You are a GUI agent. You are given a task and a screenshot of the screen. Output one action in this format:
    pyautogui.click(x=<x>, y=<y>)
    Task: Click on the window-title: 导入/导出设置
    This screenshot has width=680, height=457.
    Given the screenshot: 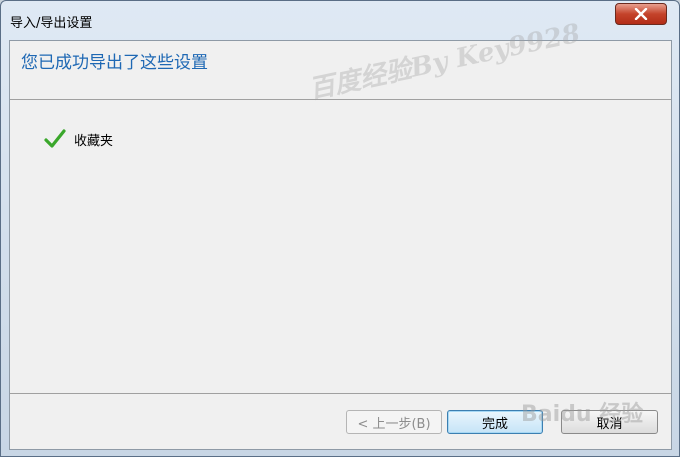 What is the action you would take?
    pyautogui.click(x=51, y=23)
    